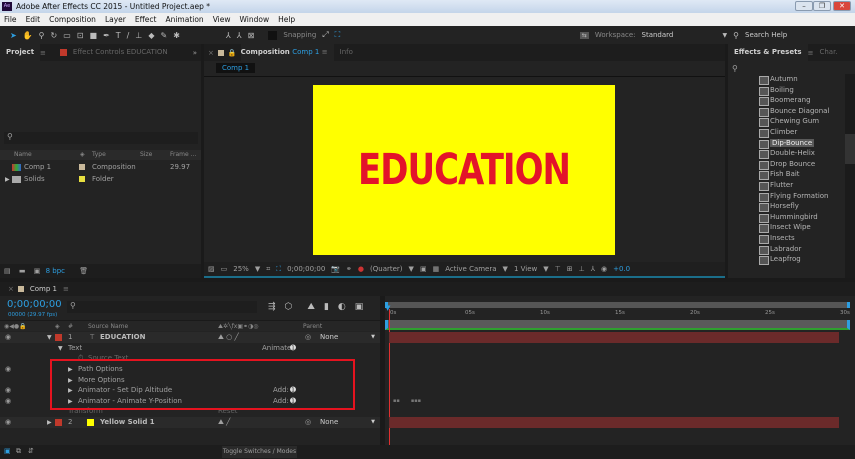 The width and height of the screenshot is (855, 459). Describe the element at coordinates (786, 90) in the screenshot. I see `effect-preset-item: Boiling` at that location.